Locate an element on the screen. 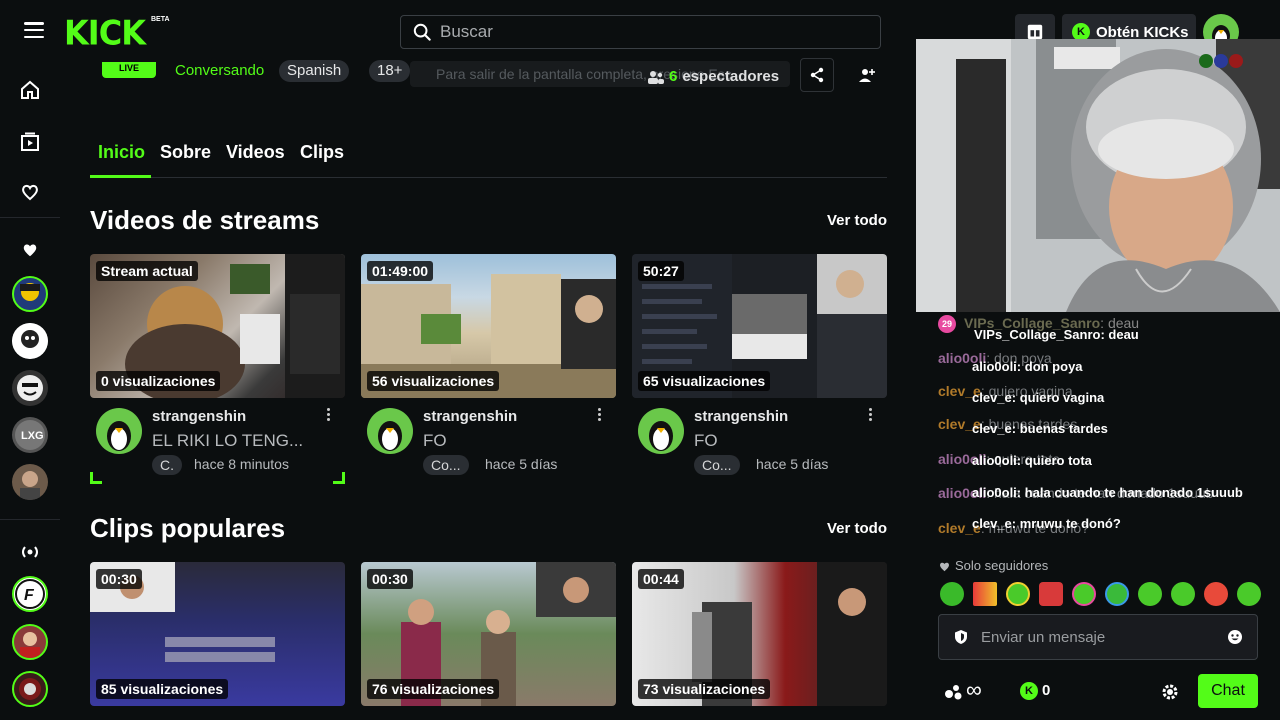 The height and width of the screenshot is (720, 1280). followed-channel-avatar: LXG is located at coordinates (30, 435).